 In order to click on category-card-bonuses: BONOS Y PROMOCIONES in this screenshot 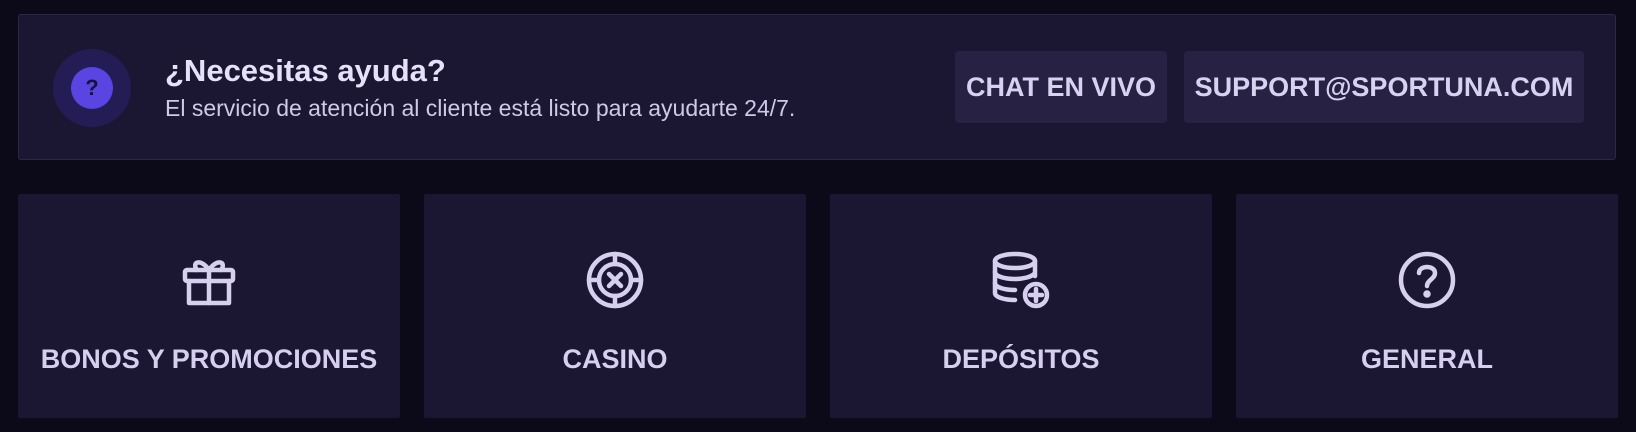, I will do `click(209, 306)`.